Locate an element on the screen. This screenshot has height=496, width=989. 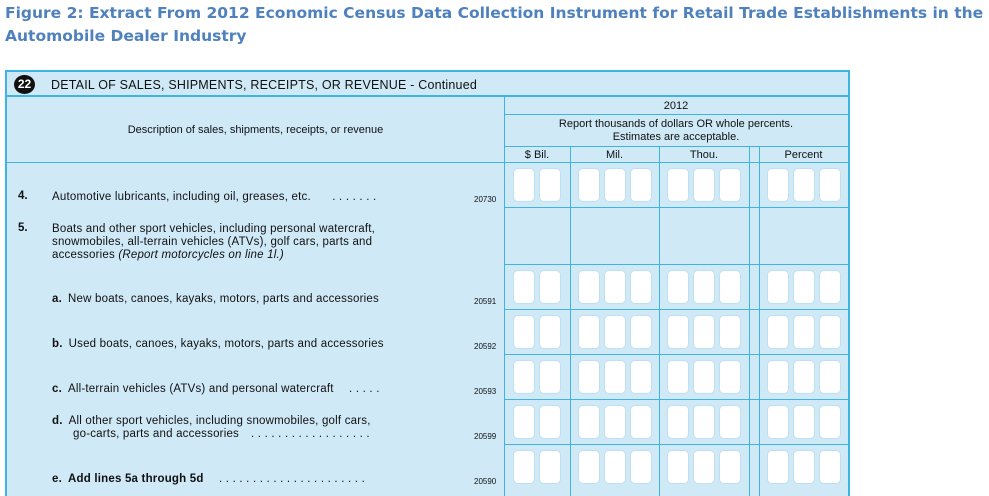
line-5d-letter: d. is located at coordinates (57, 421).